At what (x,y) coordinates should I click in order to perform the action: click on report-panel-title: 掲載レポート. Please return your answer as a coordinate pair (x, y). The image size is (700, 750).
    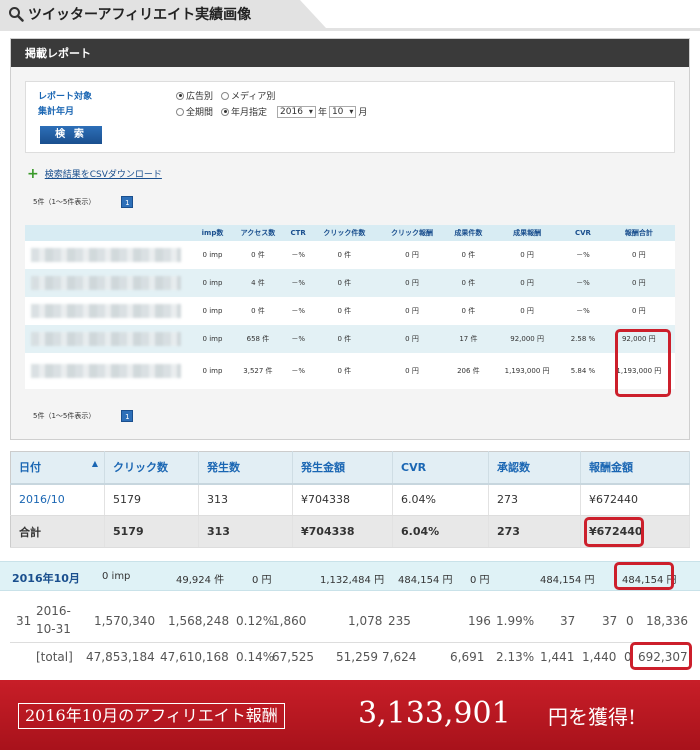
    Looking at the image, I should click on (350, 53).